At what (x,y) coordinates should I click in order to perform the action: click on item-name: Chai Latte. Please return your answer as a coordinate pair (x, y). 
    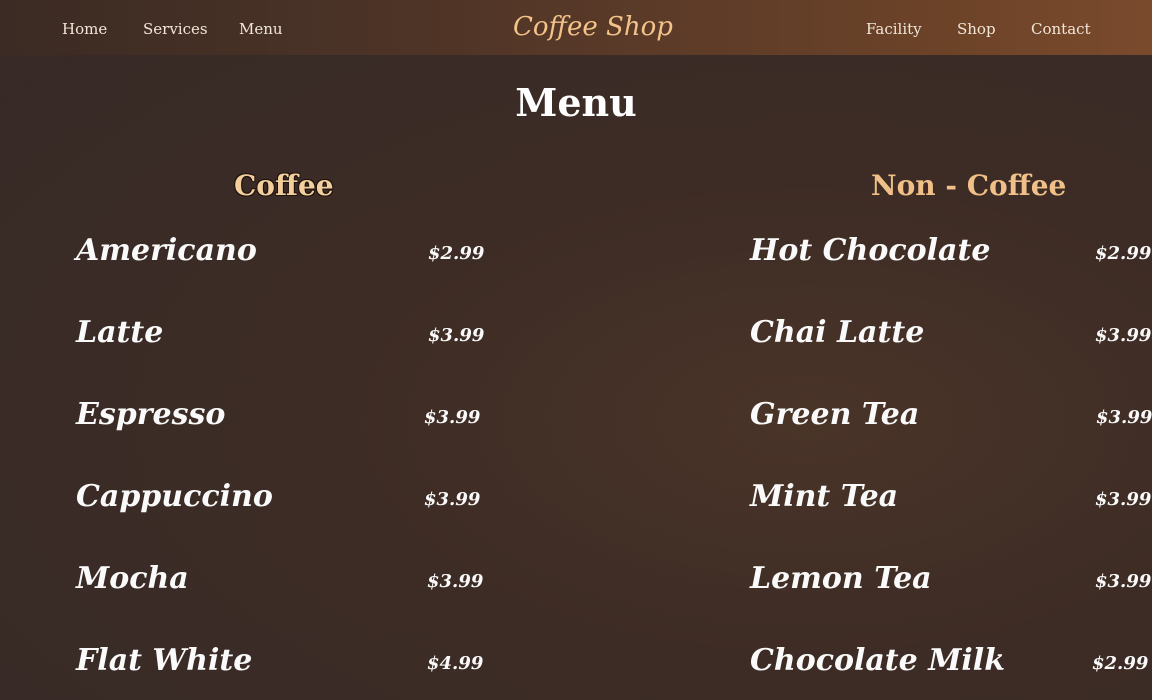
    Looking at the image, I should click on (837, 332).